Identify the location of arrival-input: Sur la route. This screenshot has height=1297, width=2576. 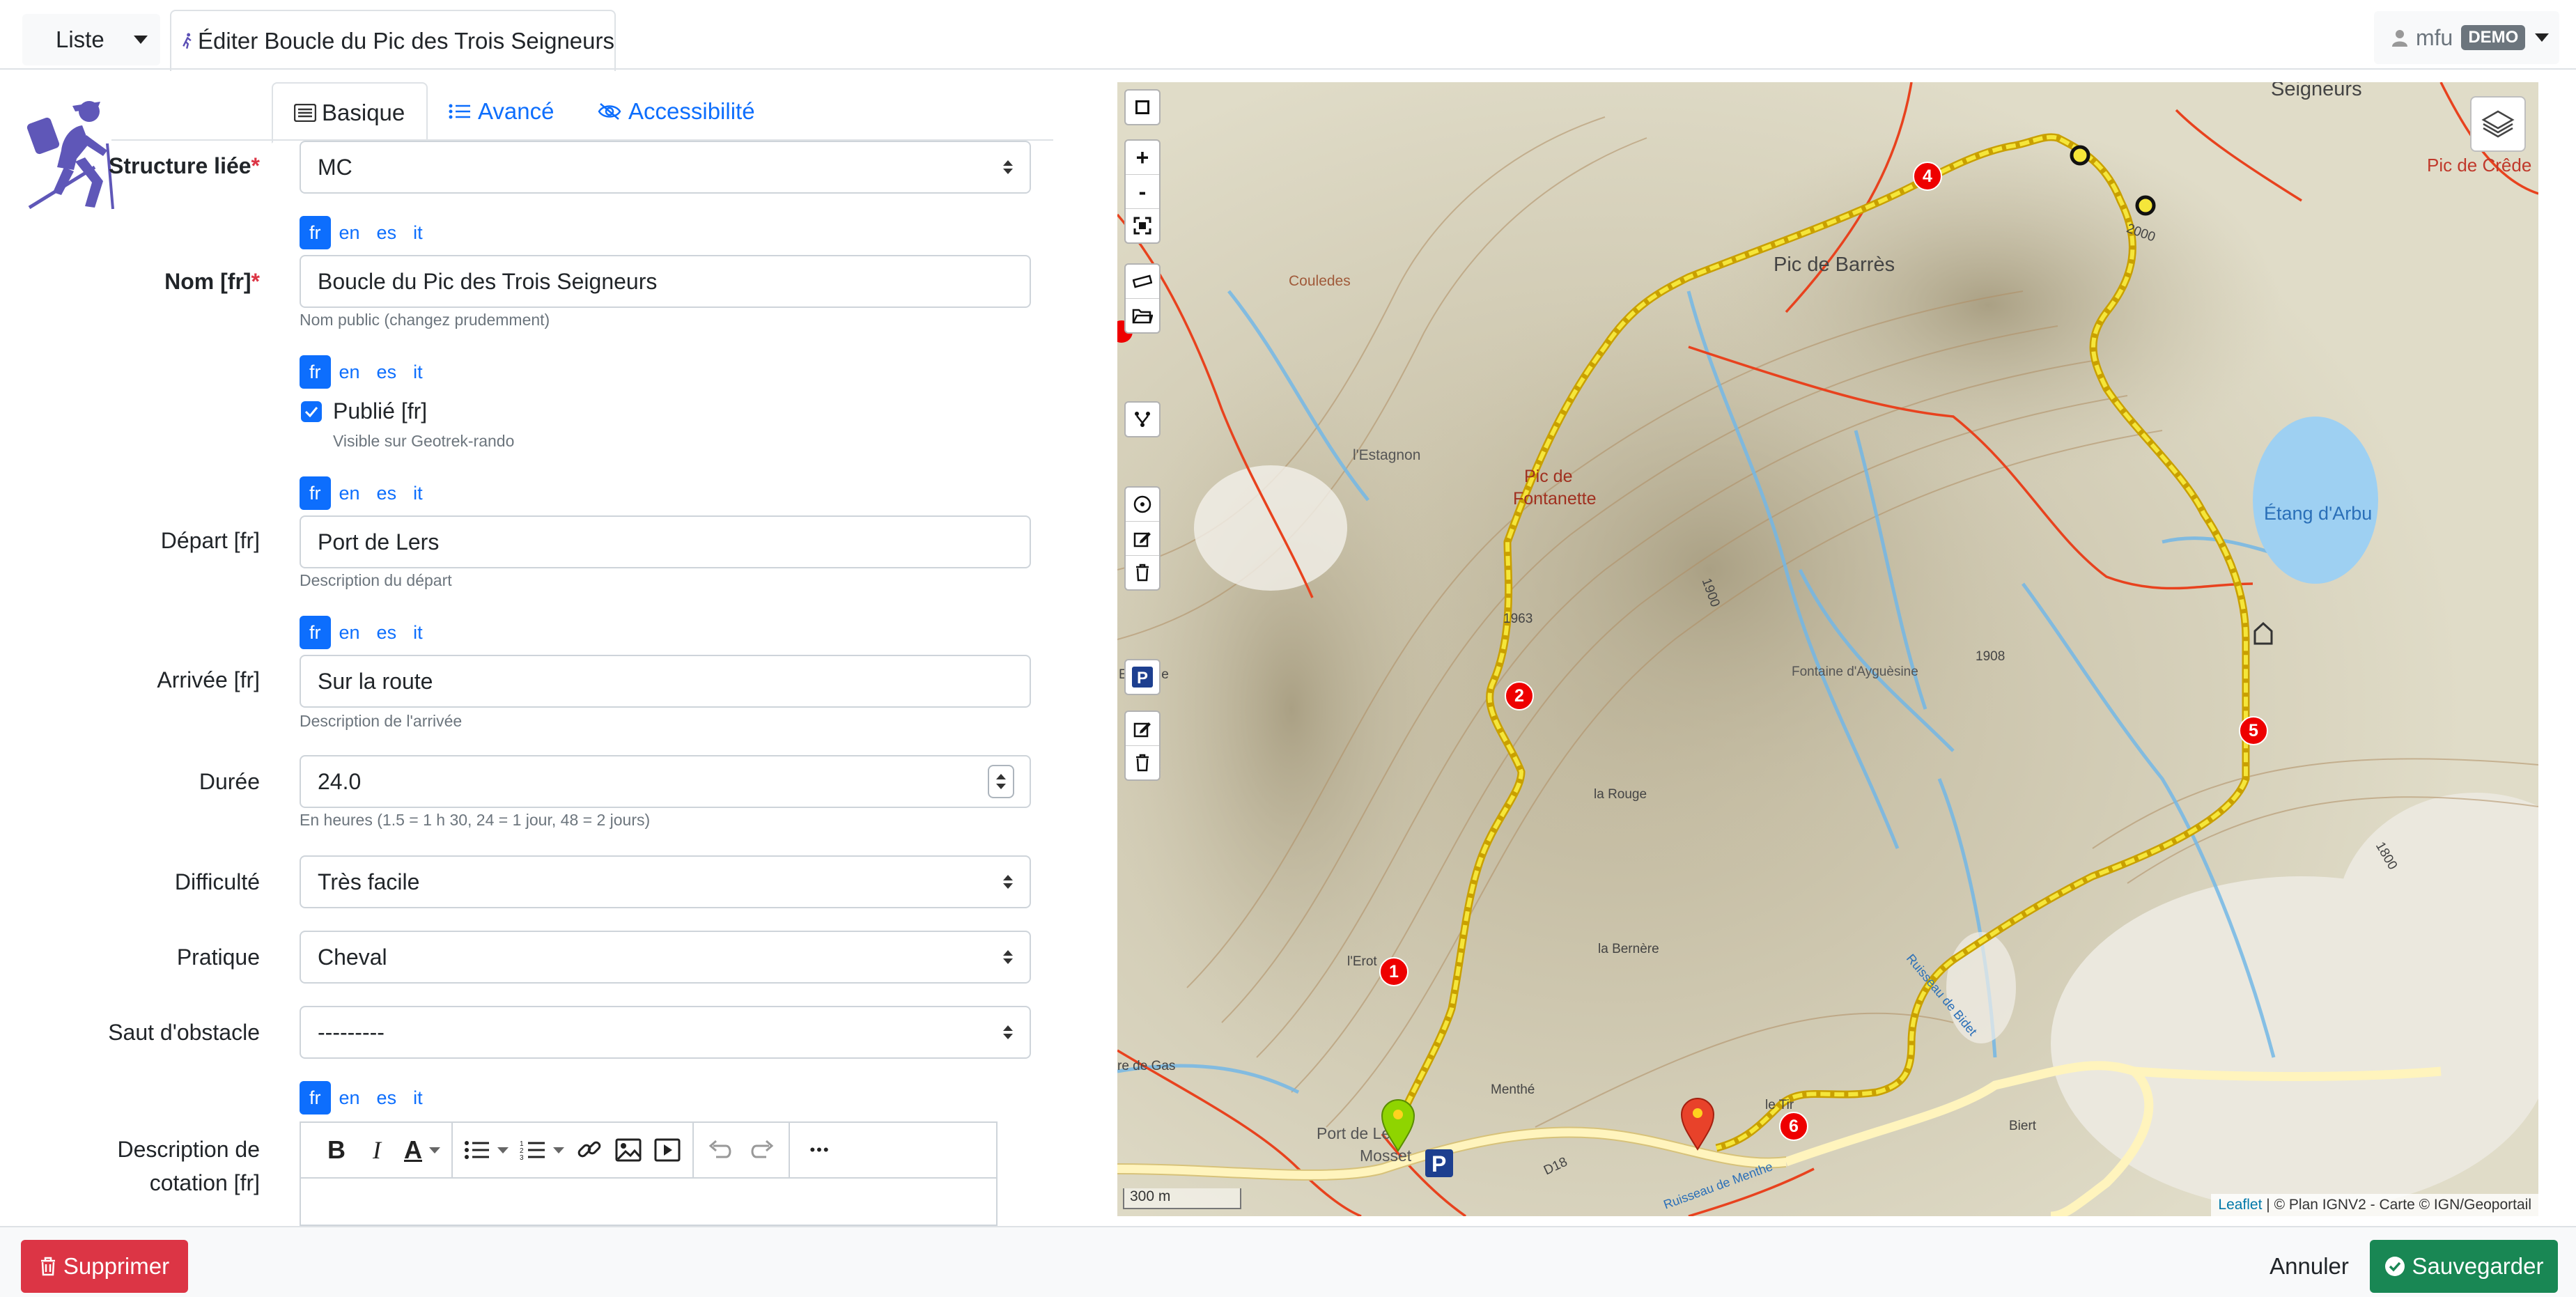
(665, 681).